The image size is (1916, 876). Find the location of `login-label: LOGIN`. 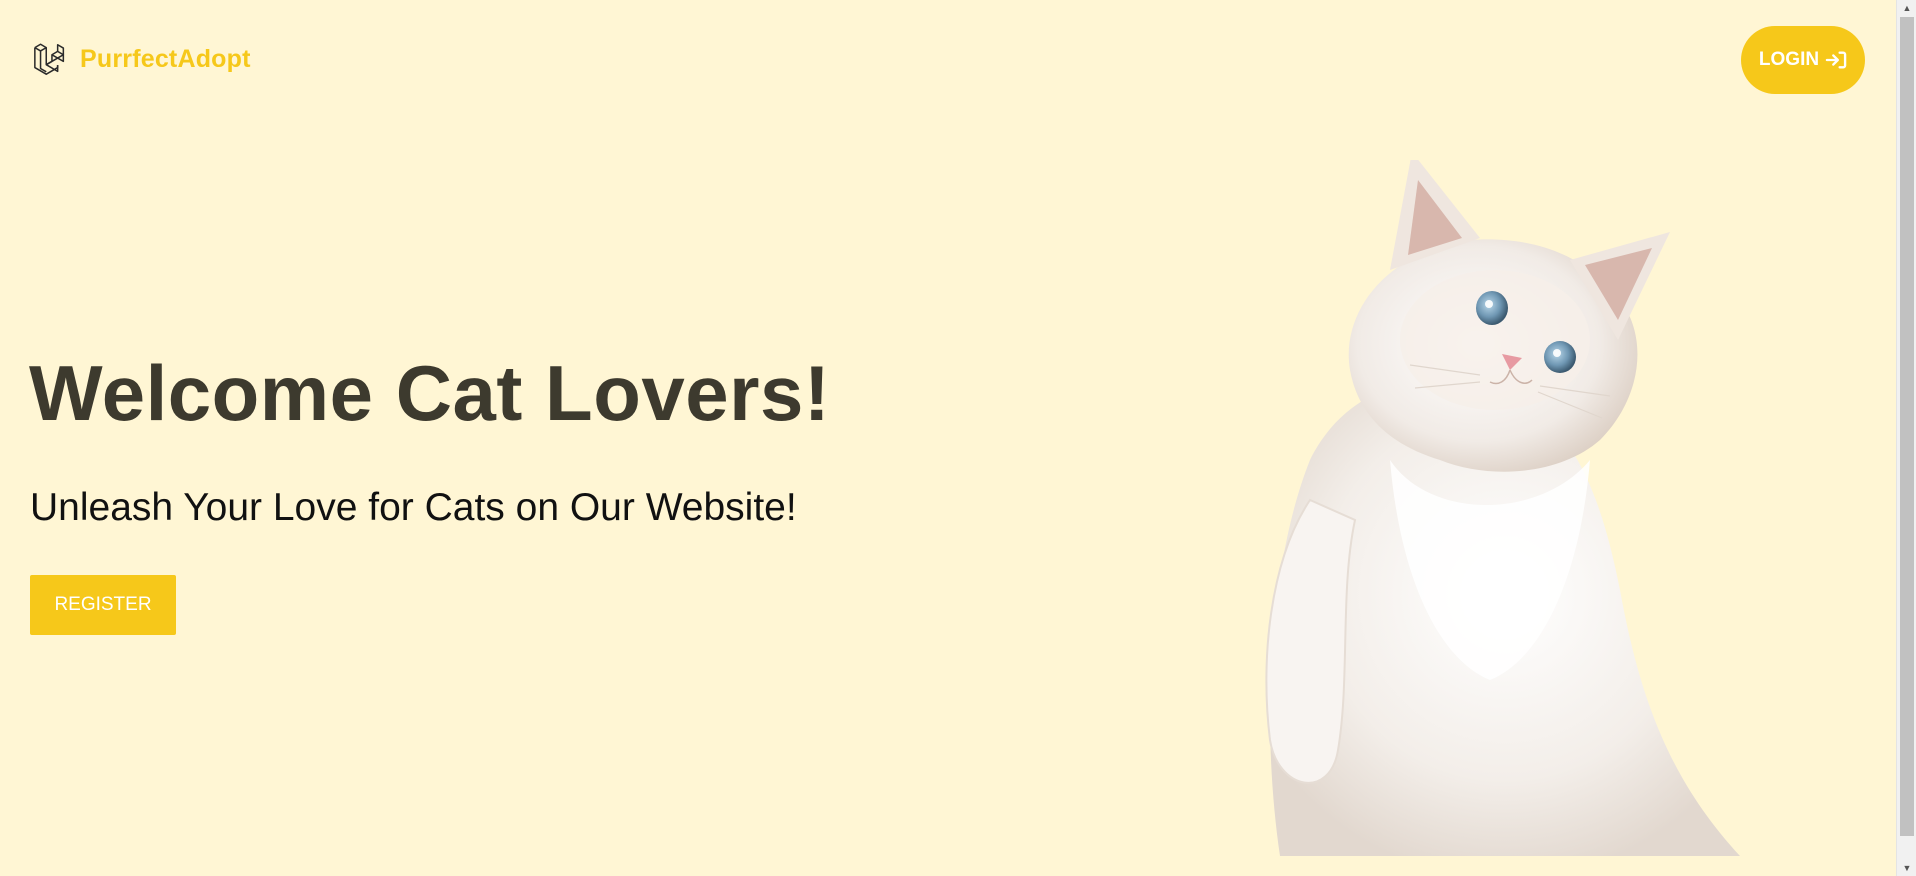

login-label: LOGIN is located at coordinates (1789, 59).